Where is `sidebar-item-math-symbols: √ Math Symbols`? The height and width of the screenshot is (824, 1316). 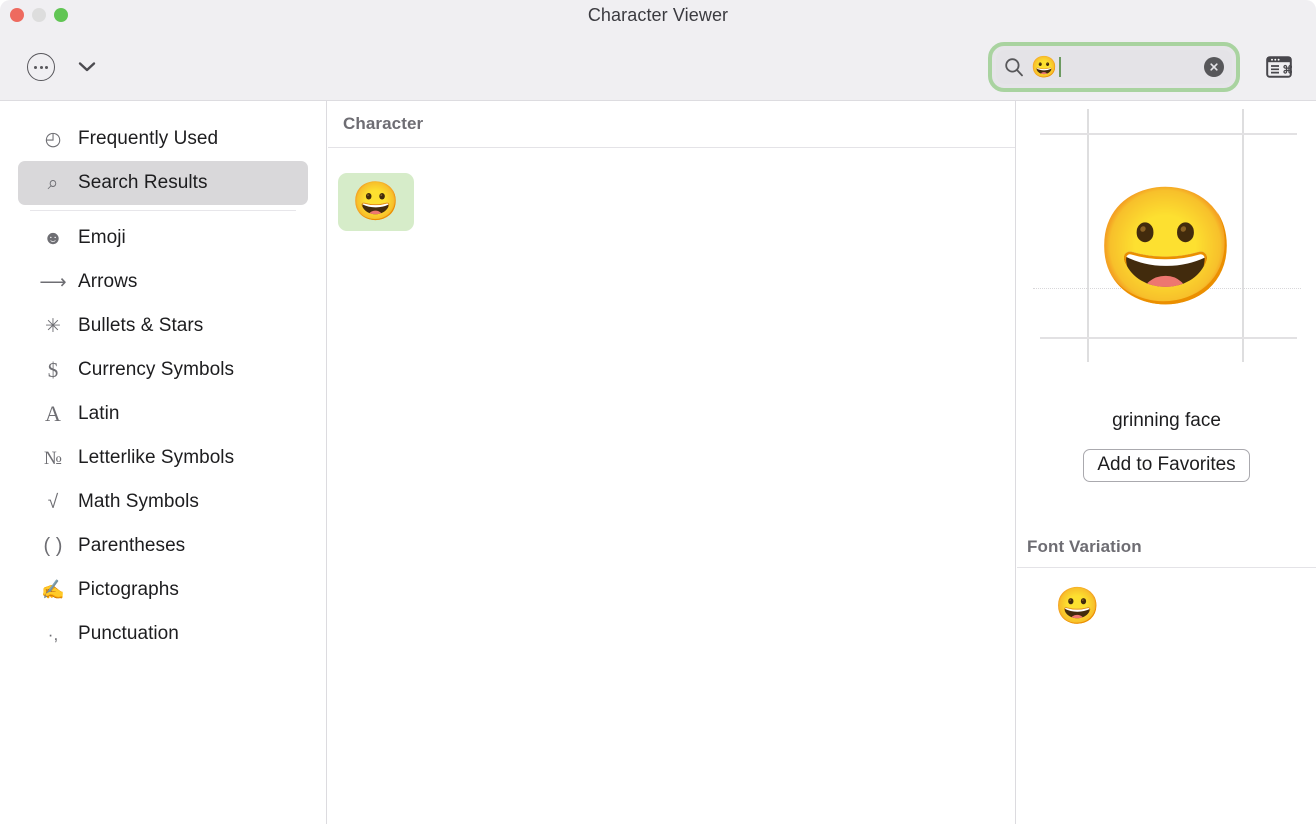
sidebar-item-math-symbols: √ Math Symbols is located at coordinates (163, 502).